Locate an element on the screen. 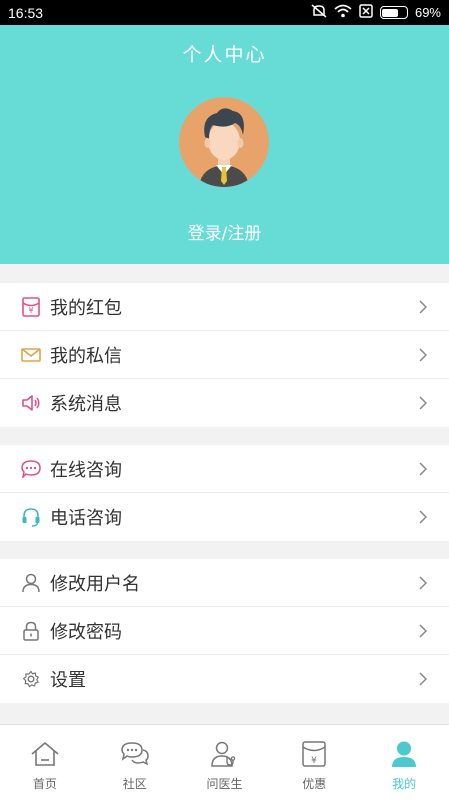 This screenshot has width=449, height=800. menu-item-messages: 我的私信 is located at coordinates (224, 355).